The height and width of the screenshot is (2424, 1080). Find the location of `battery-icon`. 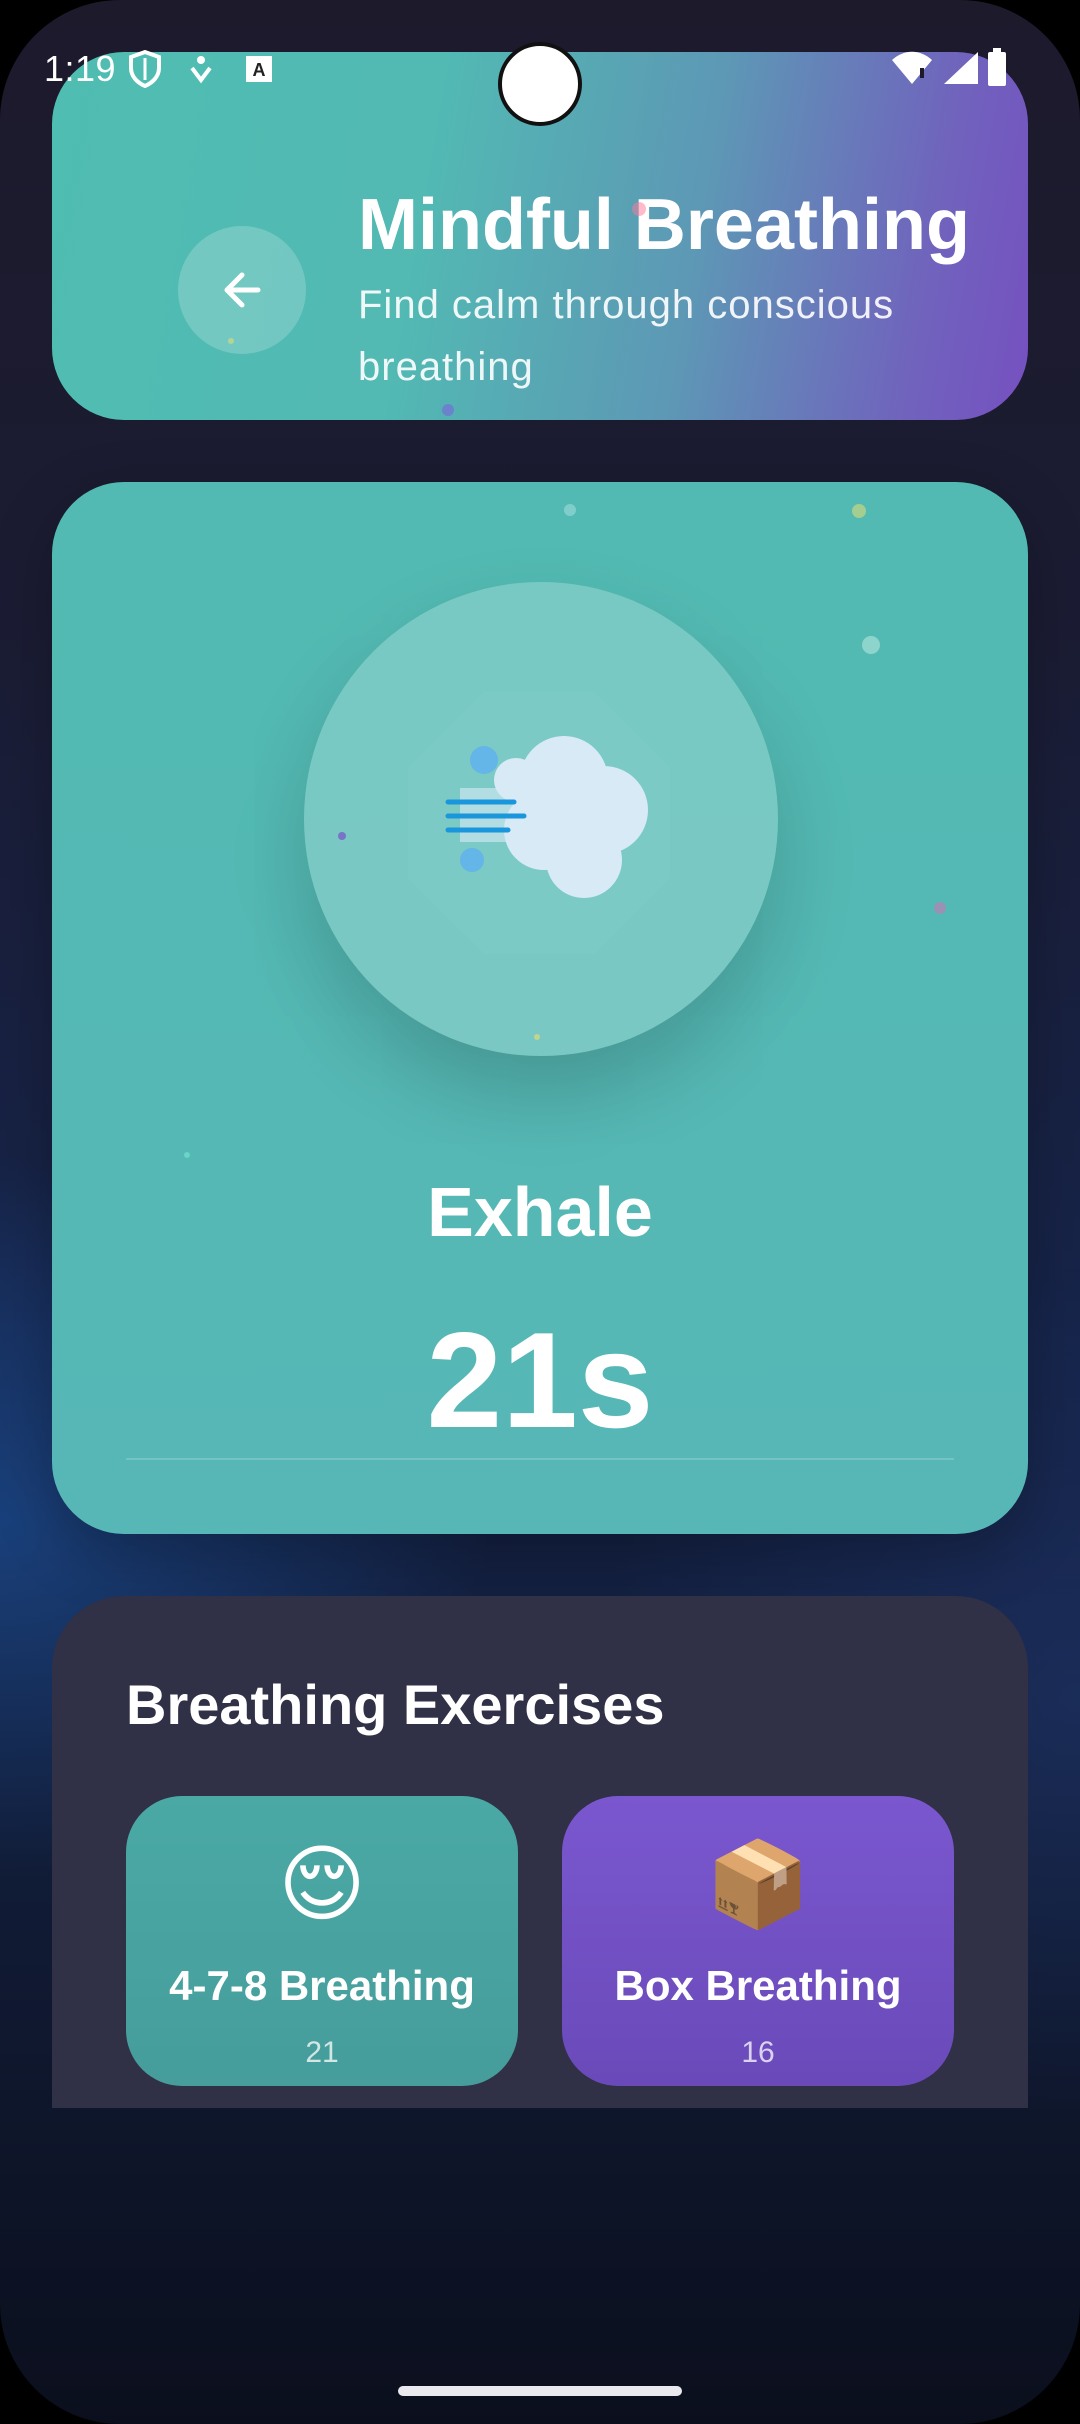

battery-icon is located at coordinates (997, 67).